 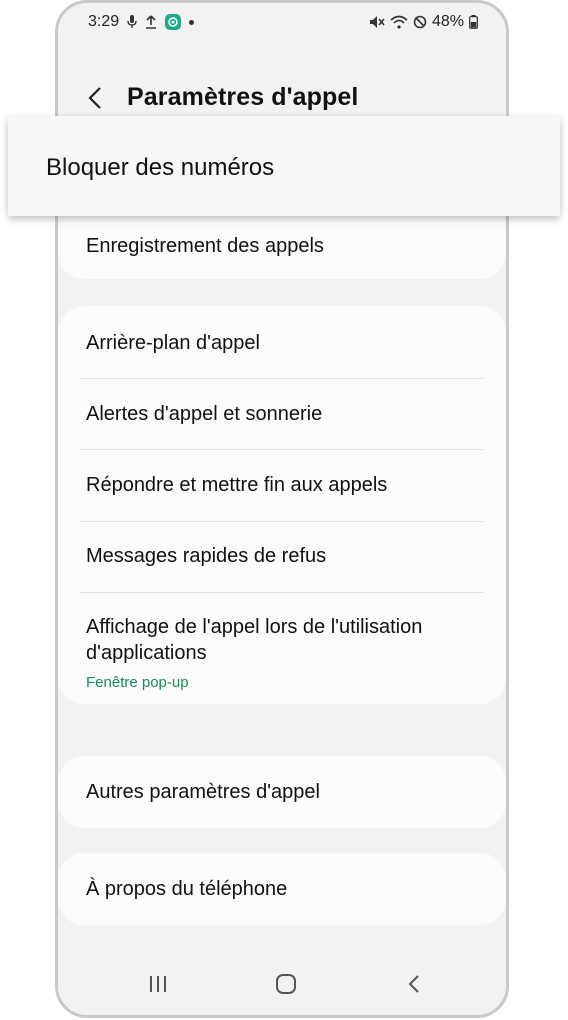 What do you see at coordinates (137, 682) in the screenshot?
I see `call-display-subtitle: Fenêtre pop-up` at bounding box center [137, 682].